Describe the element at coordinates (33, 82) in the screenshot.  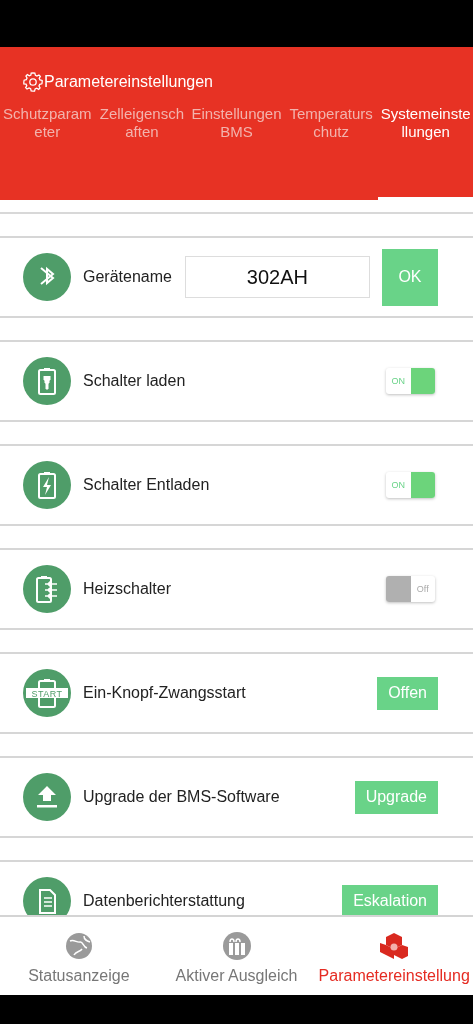
I see `settings-icon` at that location.